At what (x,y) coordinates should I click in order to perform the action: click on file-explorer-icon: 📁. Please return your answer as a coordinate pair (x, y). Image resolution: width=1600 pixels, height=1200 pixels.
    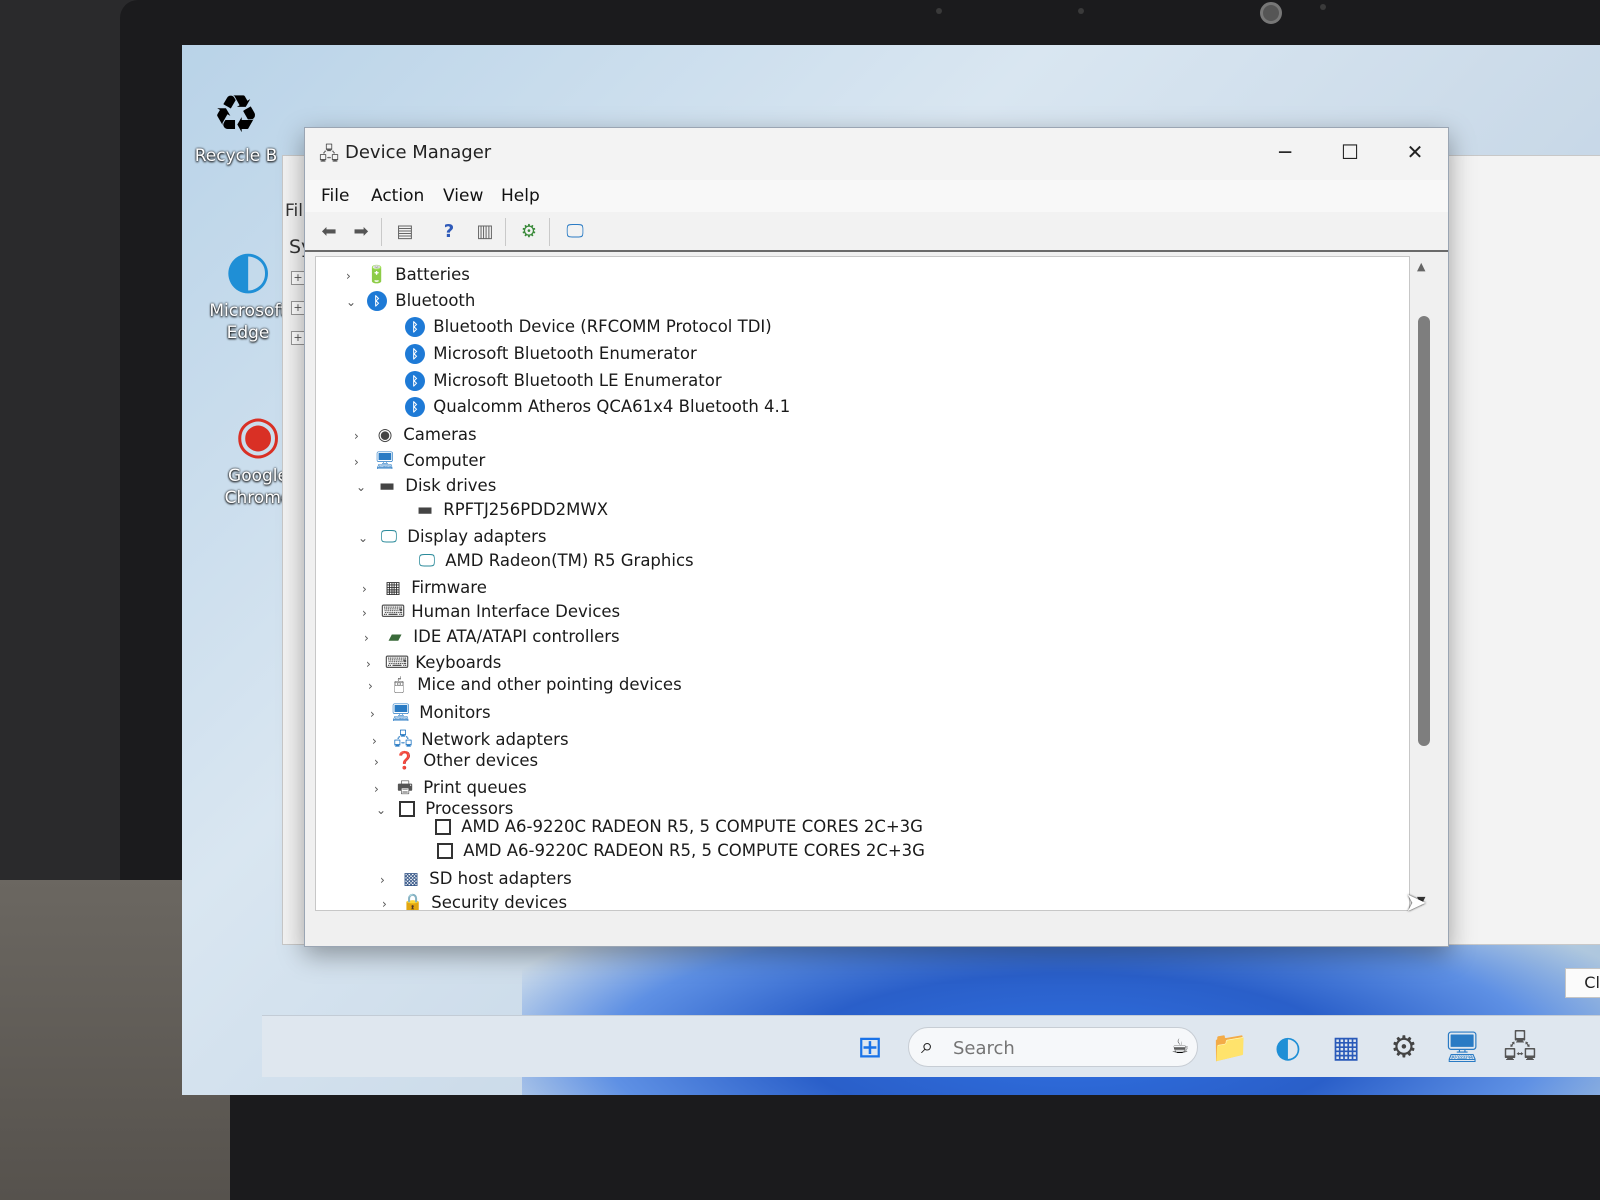
    Looking at the image, I should click on (1230, 1048).